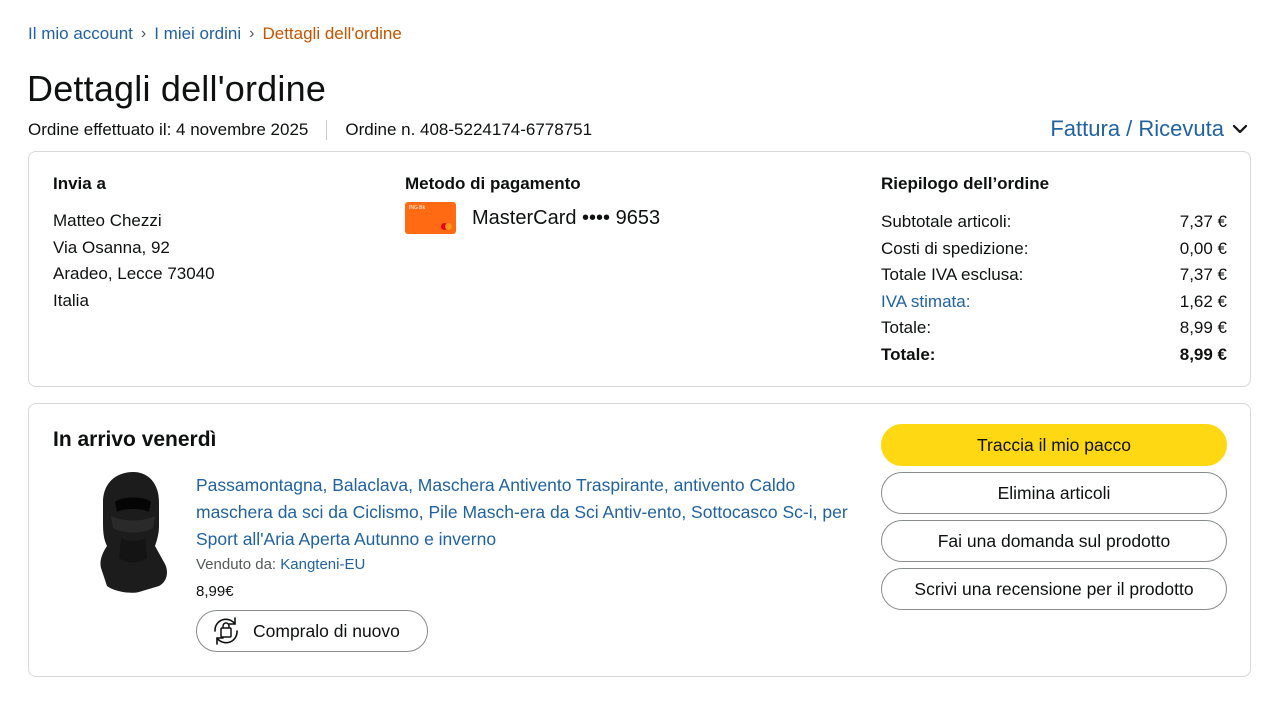  What do you see at coordinates (566, 217) in the screenshot?
I see `payment-method-text: MasterCard •••• 9653` at bounding box center [566, 217].